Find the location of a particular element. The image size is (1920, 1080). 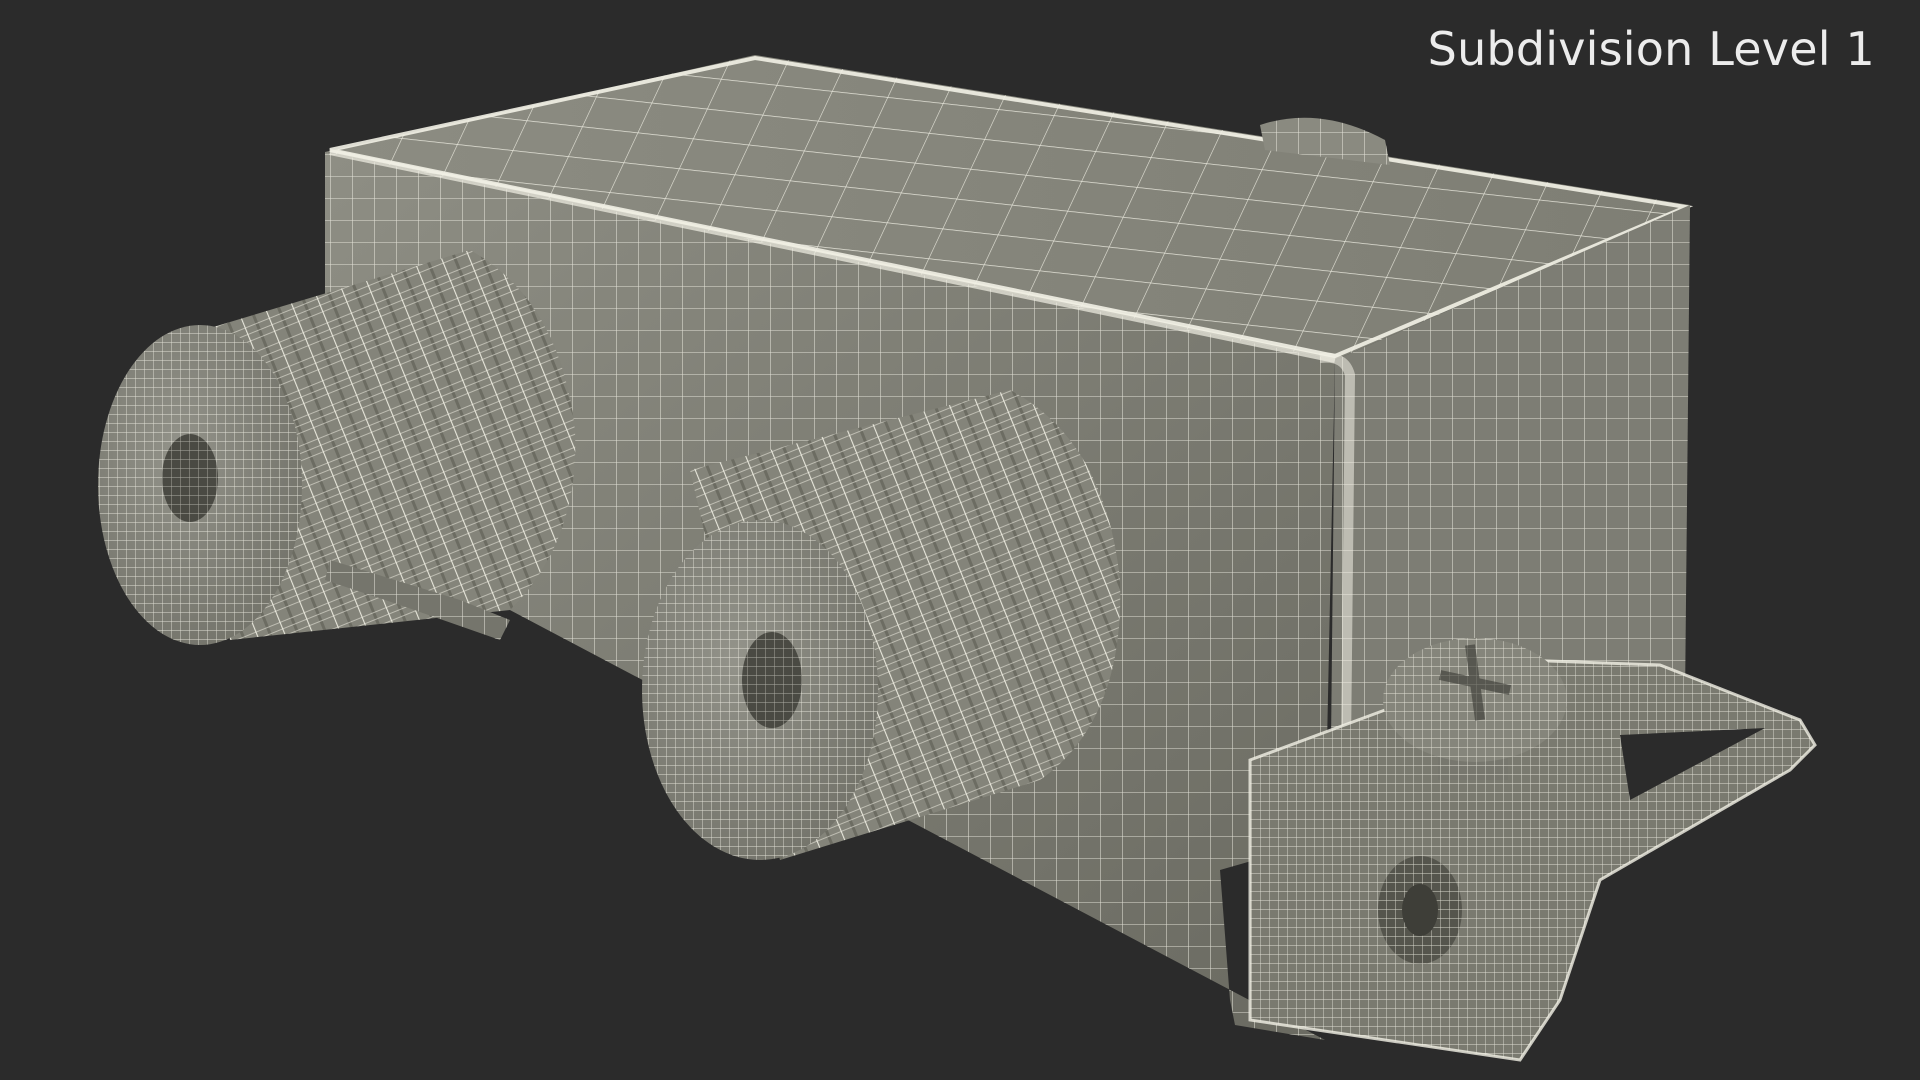

subdivision-level-label: Subdivision Level 1 is located at coordinates (1651, 49).